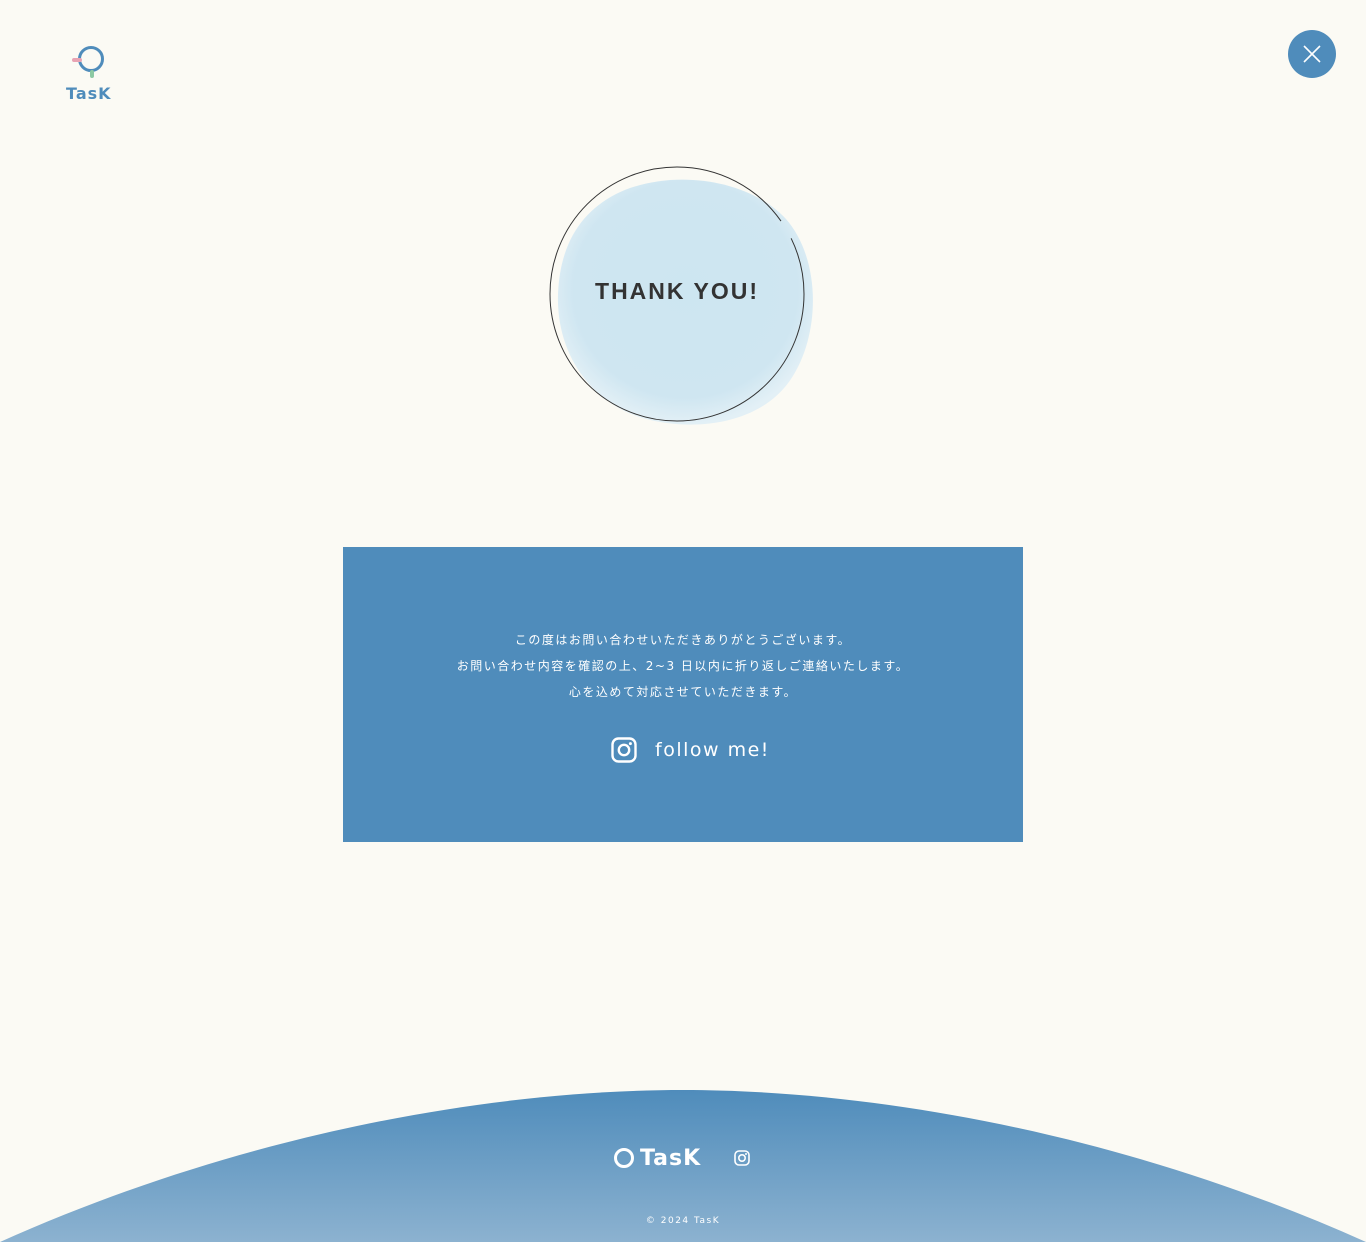  I want to click on close-button, so click(1312, 54).